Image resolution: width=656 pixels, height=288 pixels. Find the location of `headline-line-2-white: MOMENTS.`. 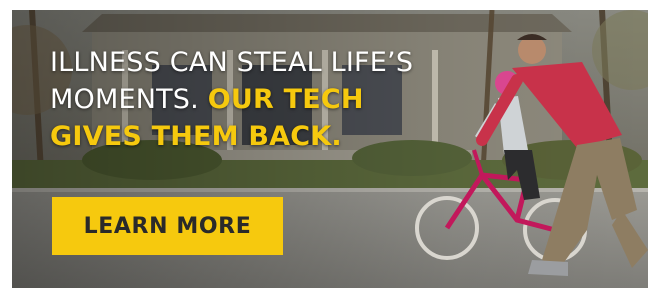

headline-line-2-white: MOMENTS. is located at coordinates (129, 99).